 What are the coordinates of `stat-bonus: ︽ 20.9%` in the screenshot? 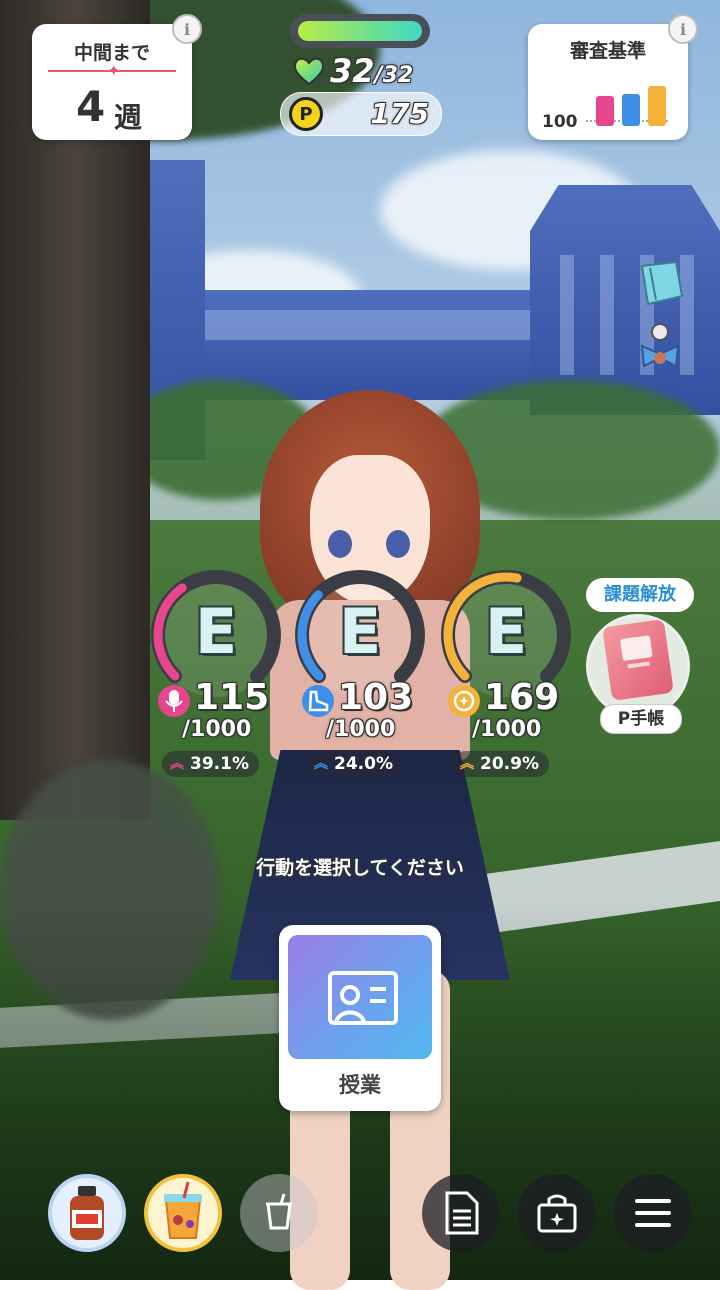 It's located at (500, 764).